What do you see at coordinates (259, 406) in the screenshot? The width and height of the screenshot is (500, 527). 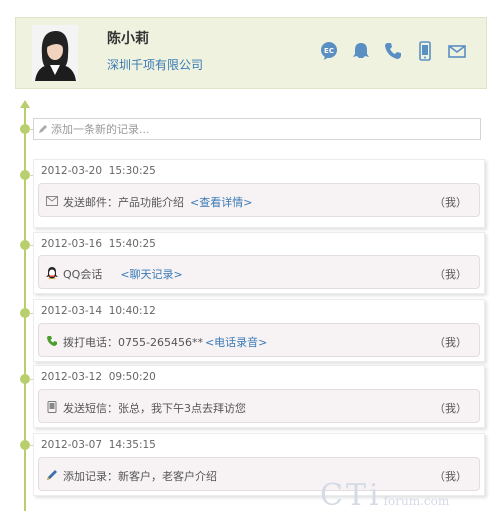 I see `entry-content: 发送短信：张总，我下午3点去拜访您 （我）` at bounding box center [259, 406].